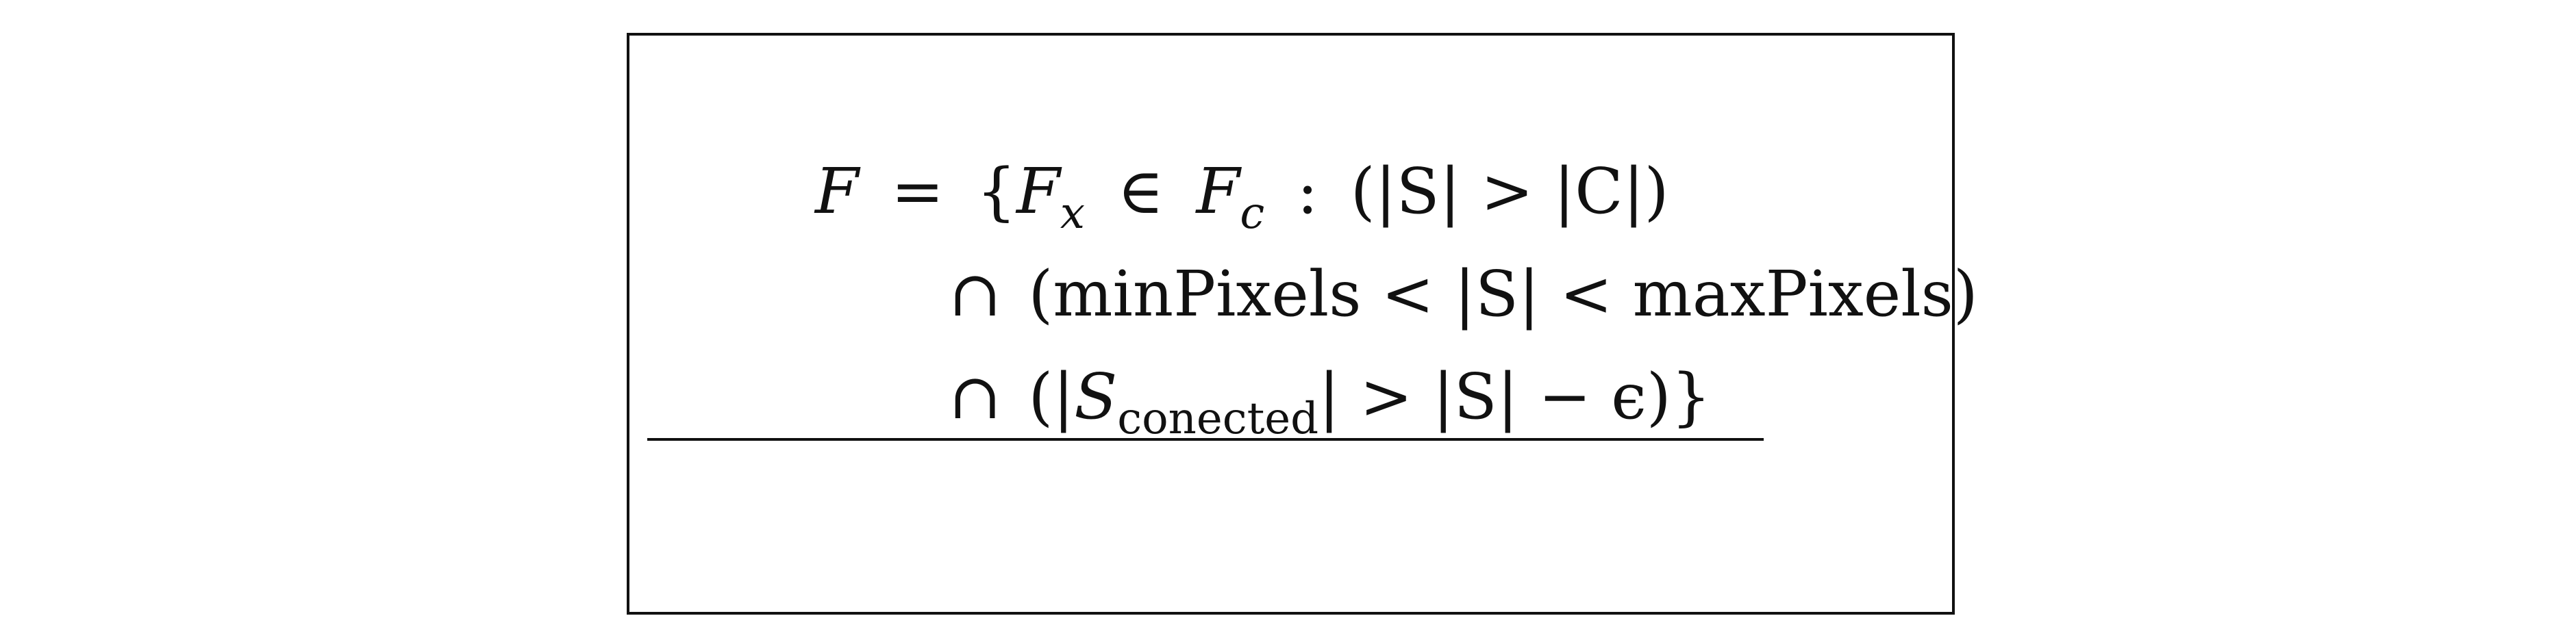 Image resolution: width=2576 pixels, height=642 pixels. I want to click on left-brace: {, so click(996, 192).